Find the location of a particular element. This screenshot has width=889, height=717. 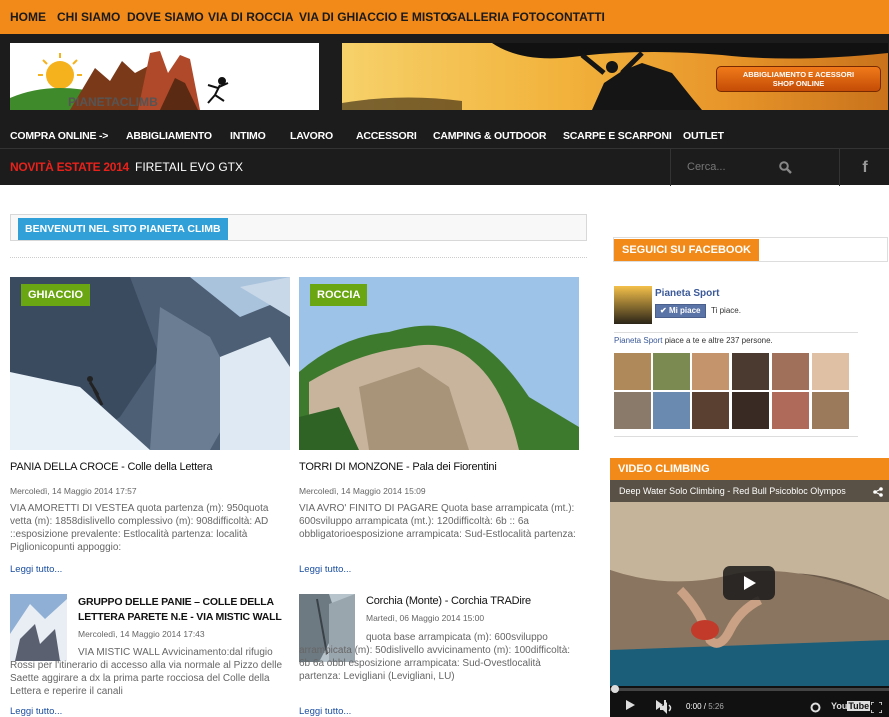

shop-button-line2: SHOP ONLINE is located at coordinates (798, 83).